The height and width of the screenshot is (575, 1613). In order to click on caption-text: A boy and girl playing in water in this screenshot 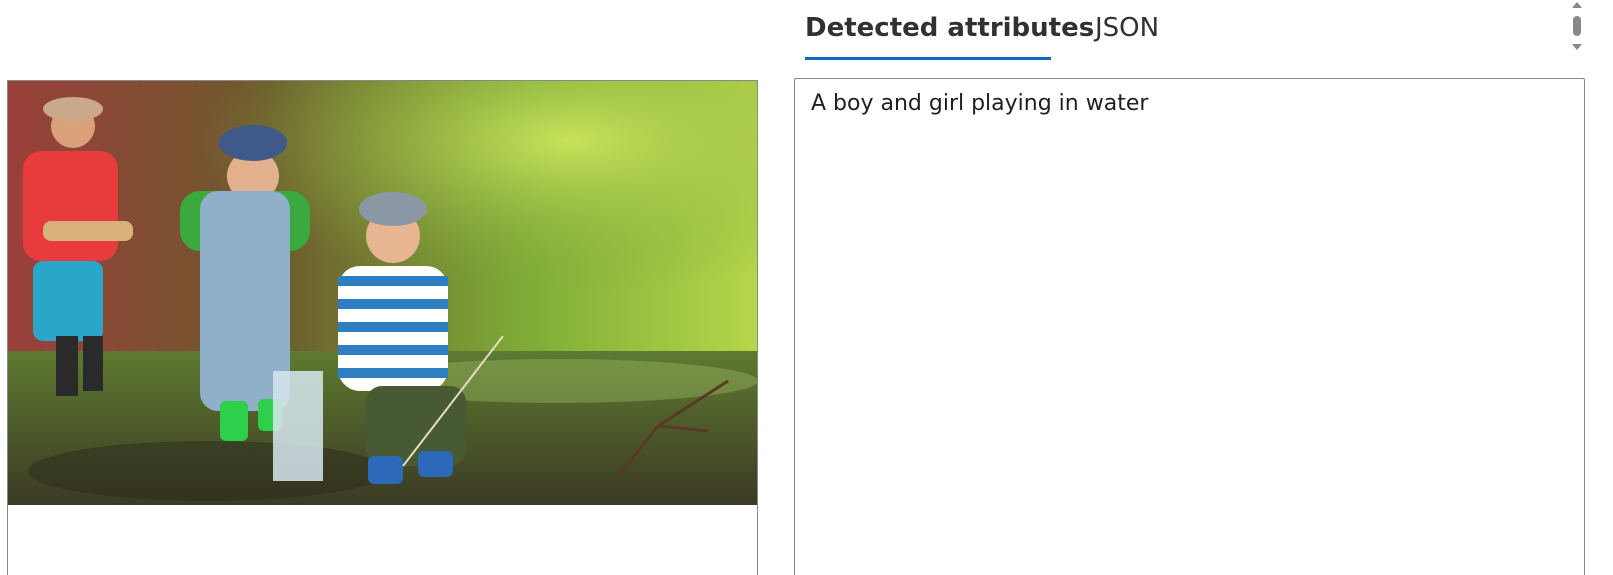, I will do `click(980, 103)`.